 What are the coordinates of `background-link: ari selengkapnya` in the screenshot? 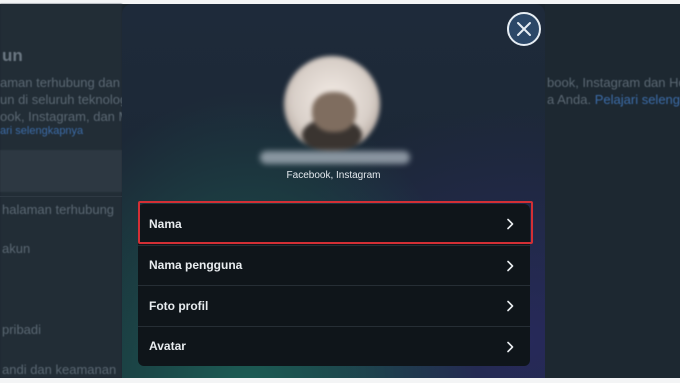 It's located at (42, 131).